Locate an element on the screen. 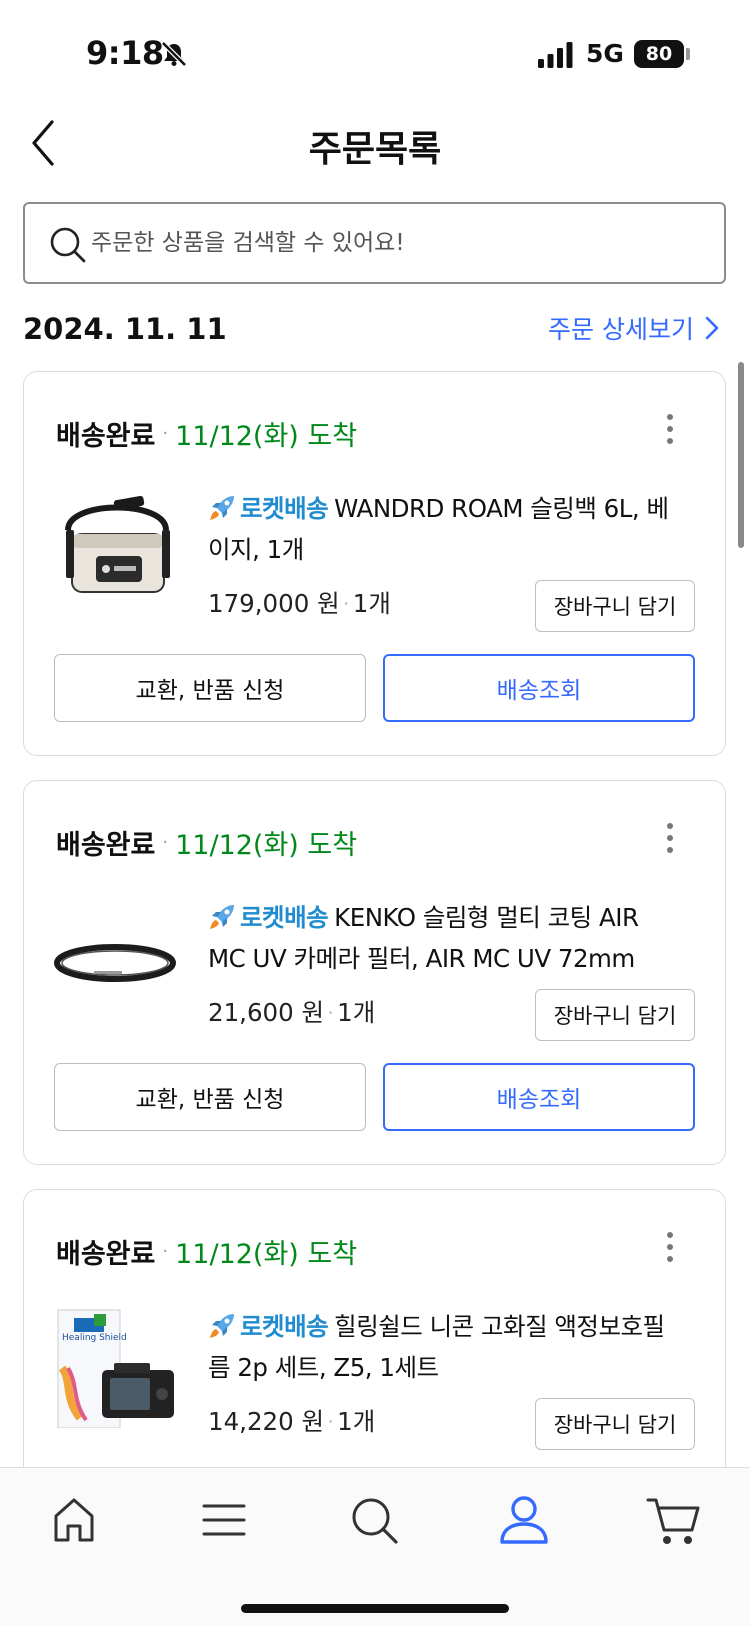 The height and width of the screenshot is (1626, 750). product-name: 로켓배송 WANDRD ROAM 슬링백 6L, 베이지, 1개 is located at coordinates (443, 529).